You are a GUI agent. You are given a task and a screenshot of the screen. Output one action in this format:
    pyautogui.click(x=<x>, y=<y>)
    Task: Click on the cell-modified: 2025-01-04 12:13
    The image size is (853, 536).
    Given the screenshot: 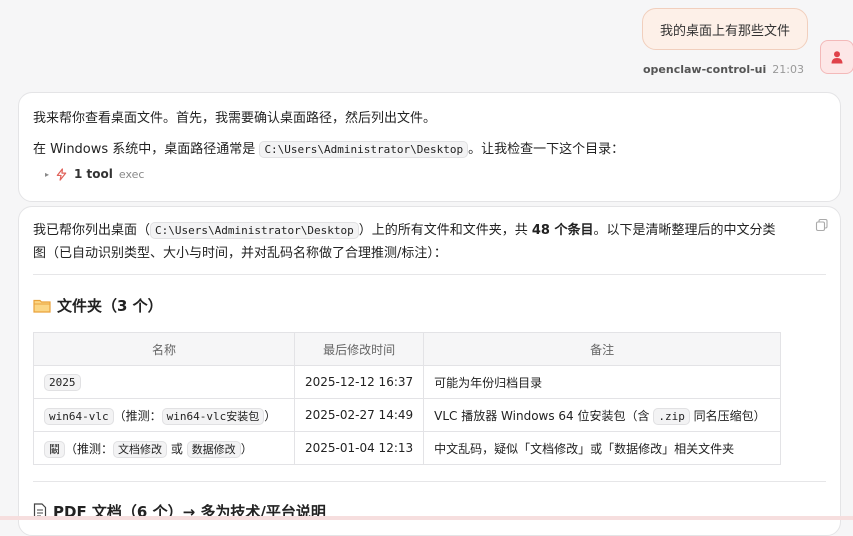 What is the action you would take?
    pyautogui.click(x=359, y=448)
    